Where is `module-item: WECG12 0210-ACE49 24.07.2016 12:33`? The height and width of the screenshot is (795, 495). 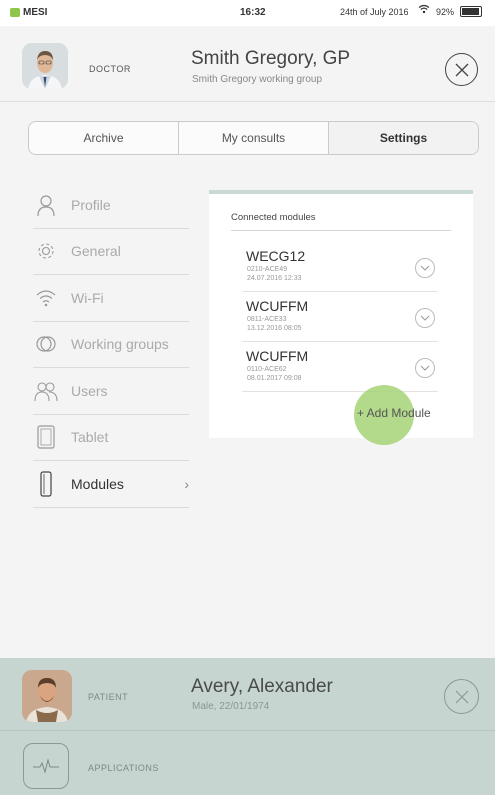 module-item: WECG12 0210-ACE49 24.07.2016 12:33 is located at coordinates (340, 267).